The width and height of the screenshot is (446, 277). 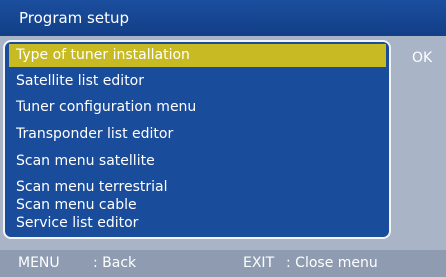 What do you see at coordinates (115, 263) in the screenshot?
I see `menu-key-action: : Back` at bounding box center [115, 263].